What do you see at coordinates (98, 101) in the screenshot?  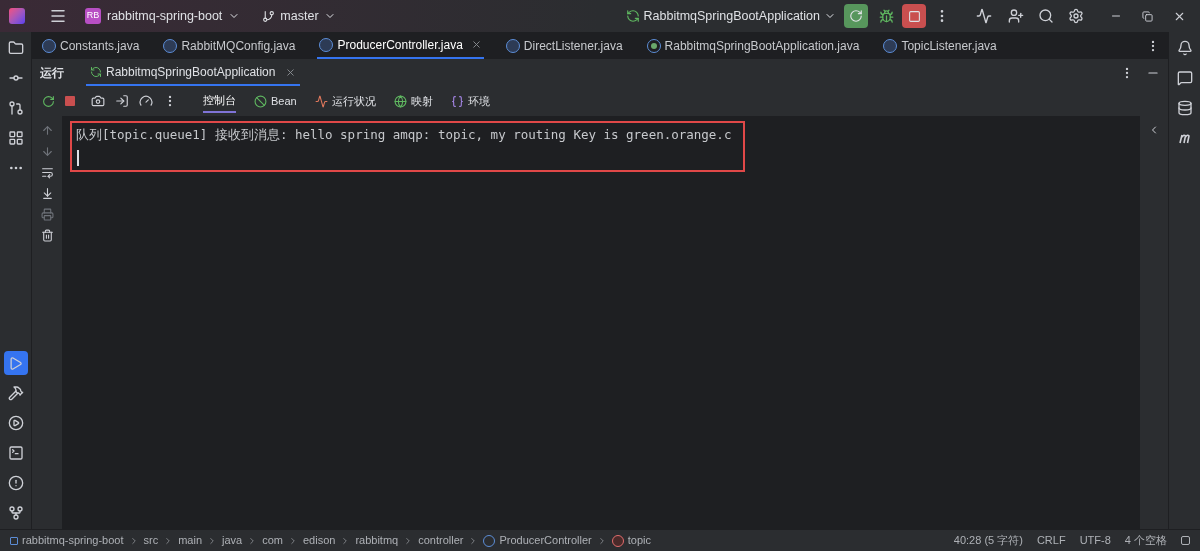 I see `camera-icon` at bounding box center [98, 101].